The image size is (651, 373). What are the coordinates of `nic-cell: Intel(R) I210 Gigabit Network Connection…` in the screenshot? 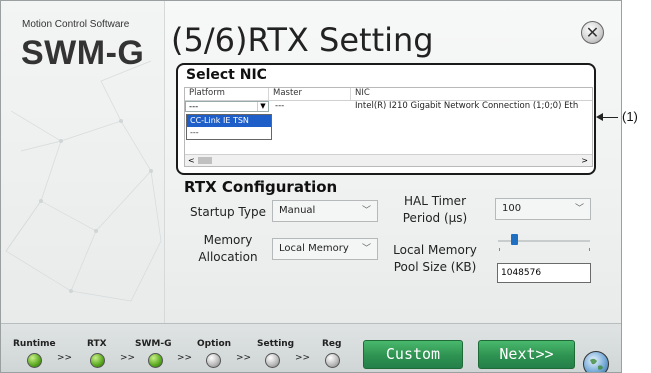 It's located at (471, 107).